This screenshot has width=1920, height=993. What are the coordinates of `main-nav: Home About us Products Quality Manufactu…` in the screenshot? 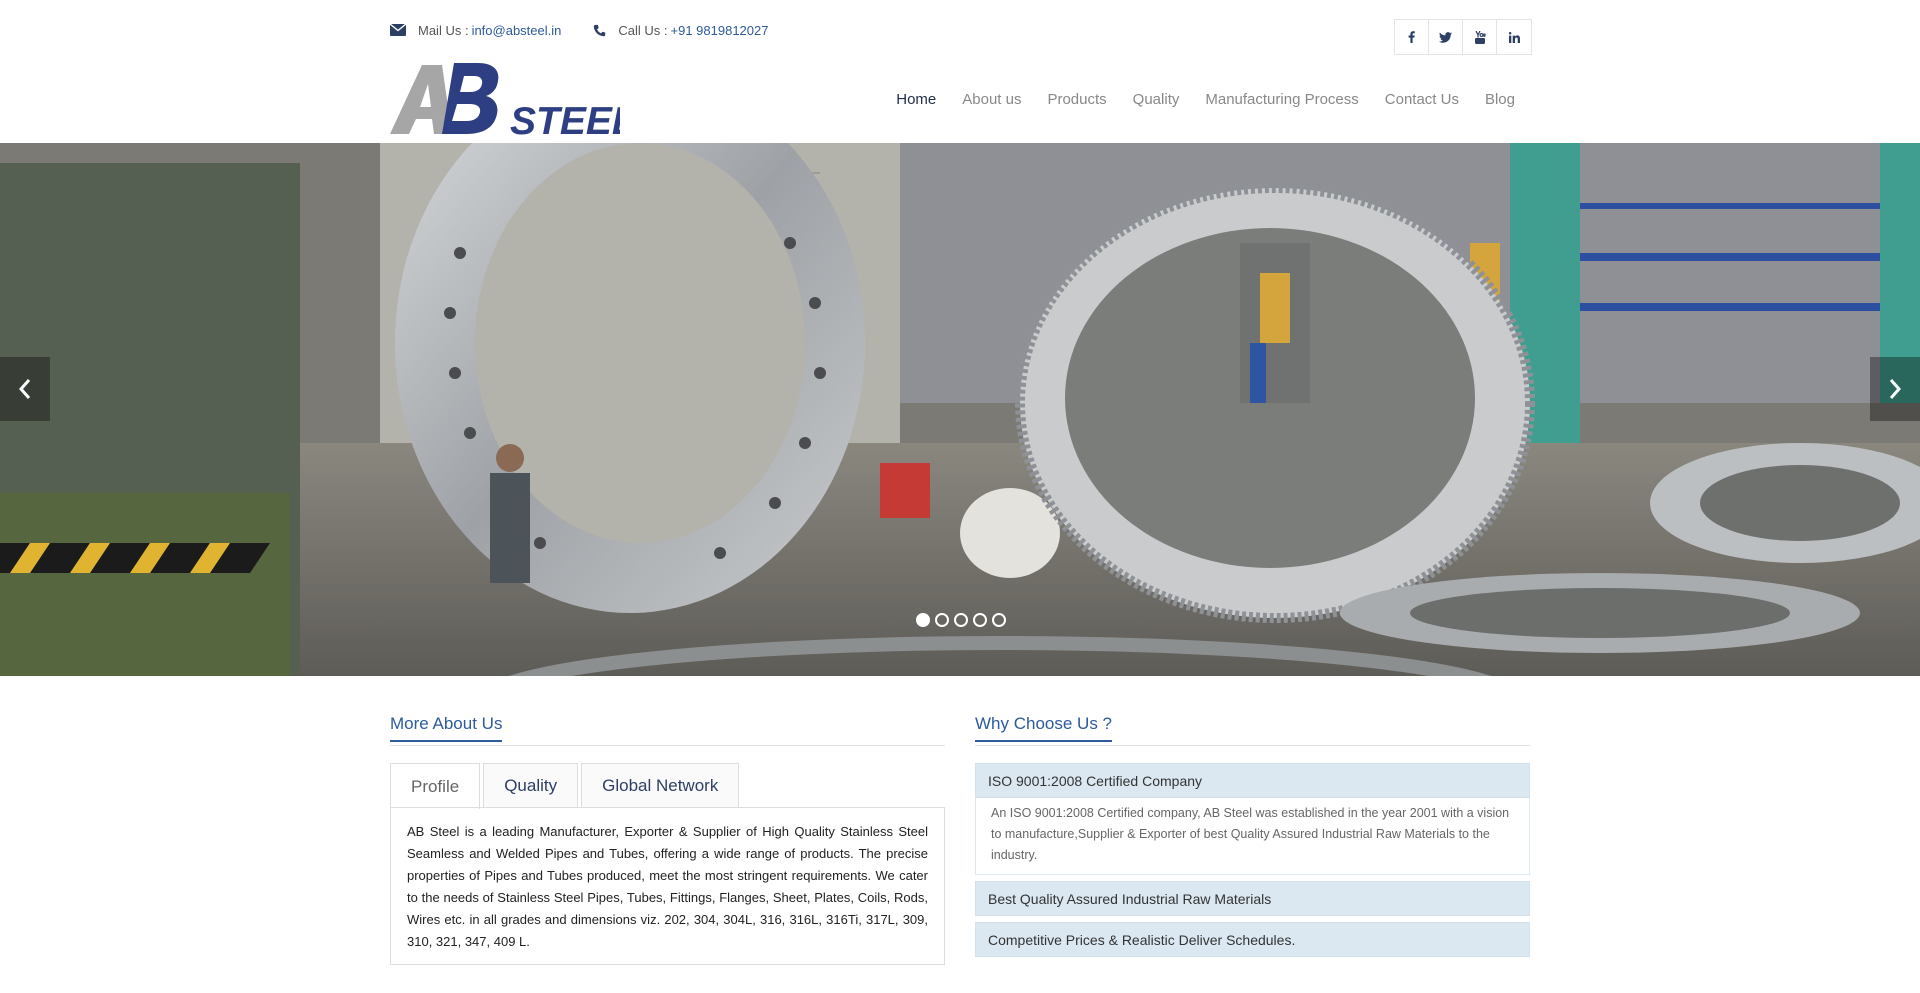 It's located at (1192, 99).